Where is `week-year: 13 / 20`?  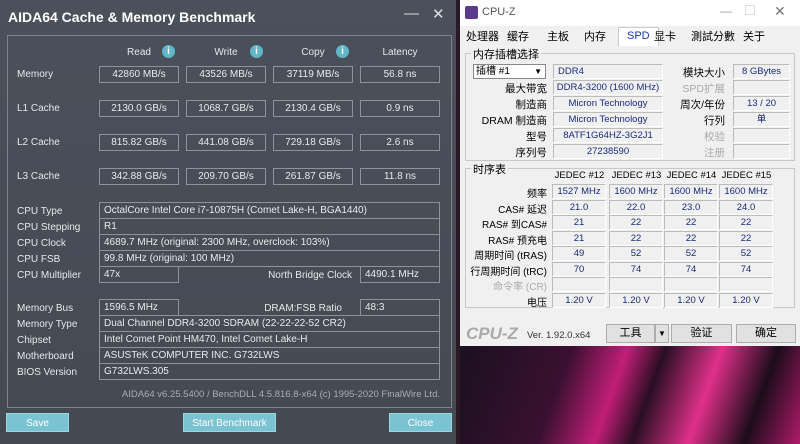
week-year: 13 / 20 is located at coordinates (761, 103).